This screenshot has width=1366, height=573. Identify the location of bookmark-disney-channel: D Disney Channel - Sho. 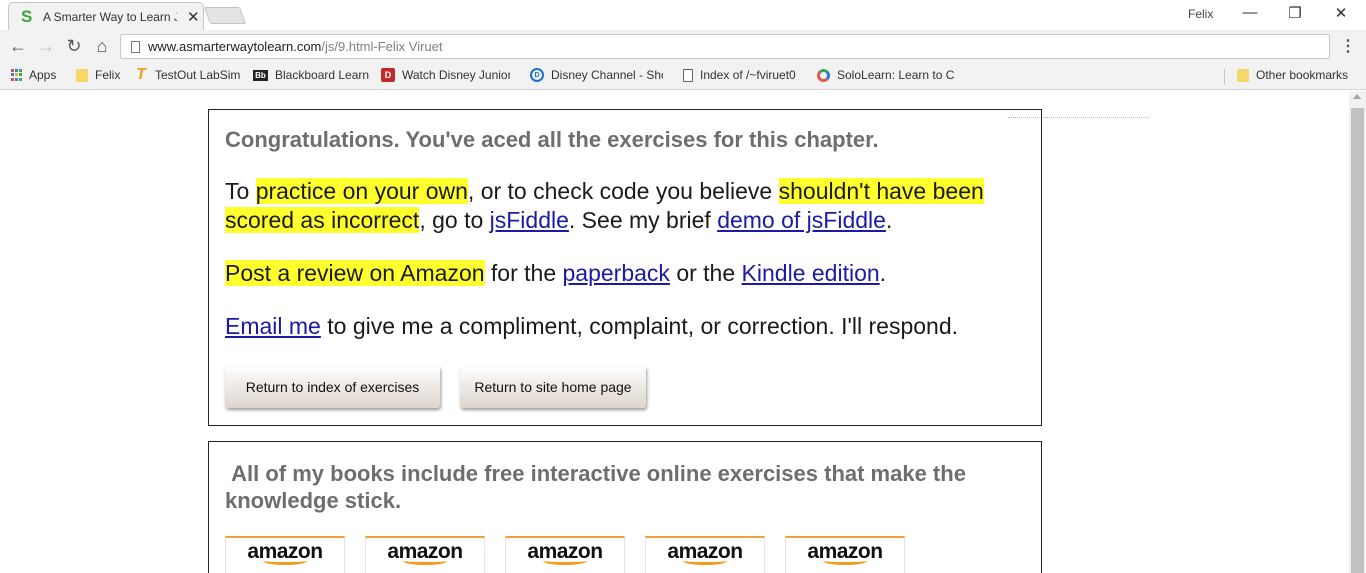
(596, 75).